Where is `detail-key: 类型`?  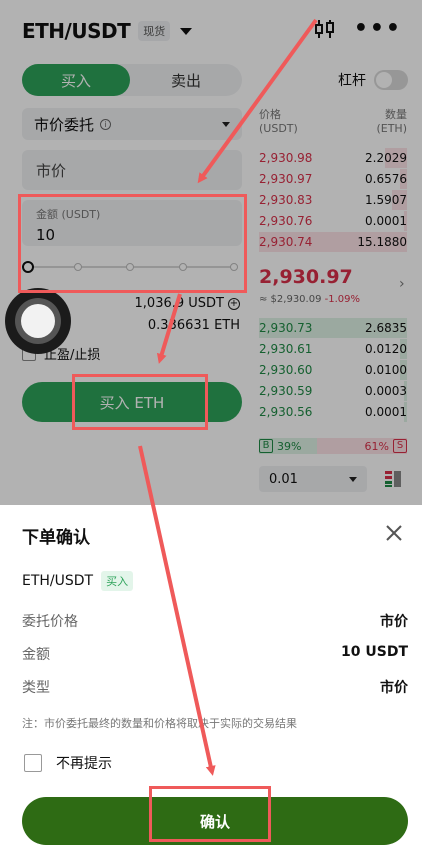
detail-key: 类型 is located at coordinates (36, 688).